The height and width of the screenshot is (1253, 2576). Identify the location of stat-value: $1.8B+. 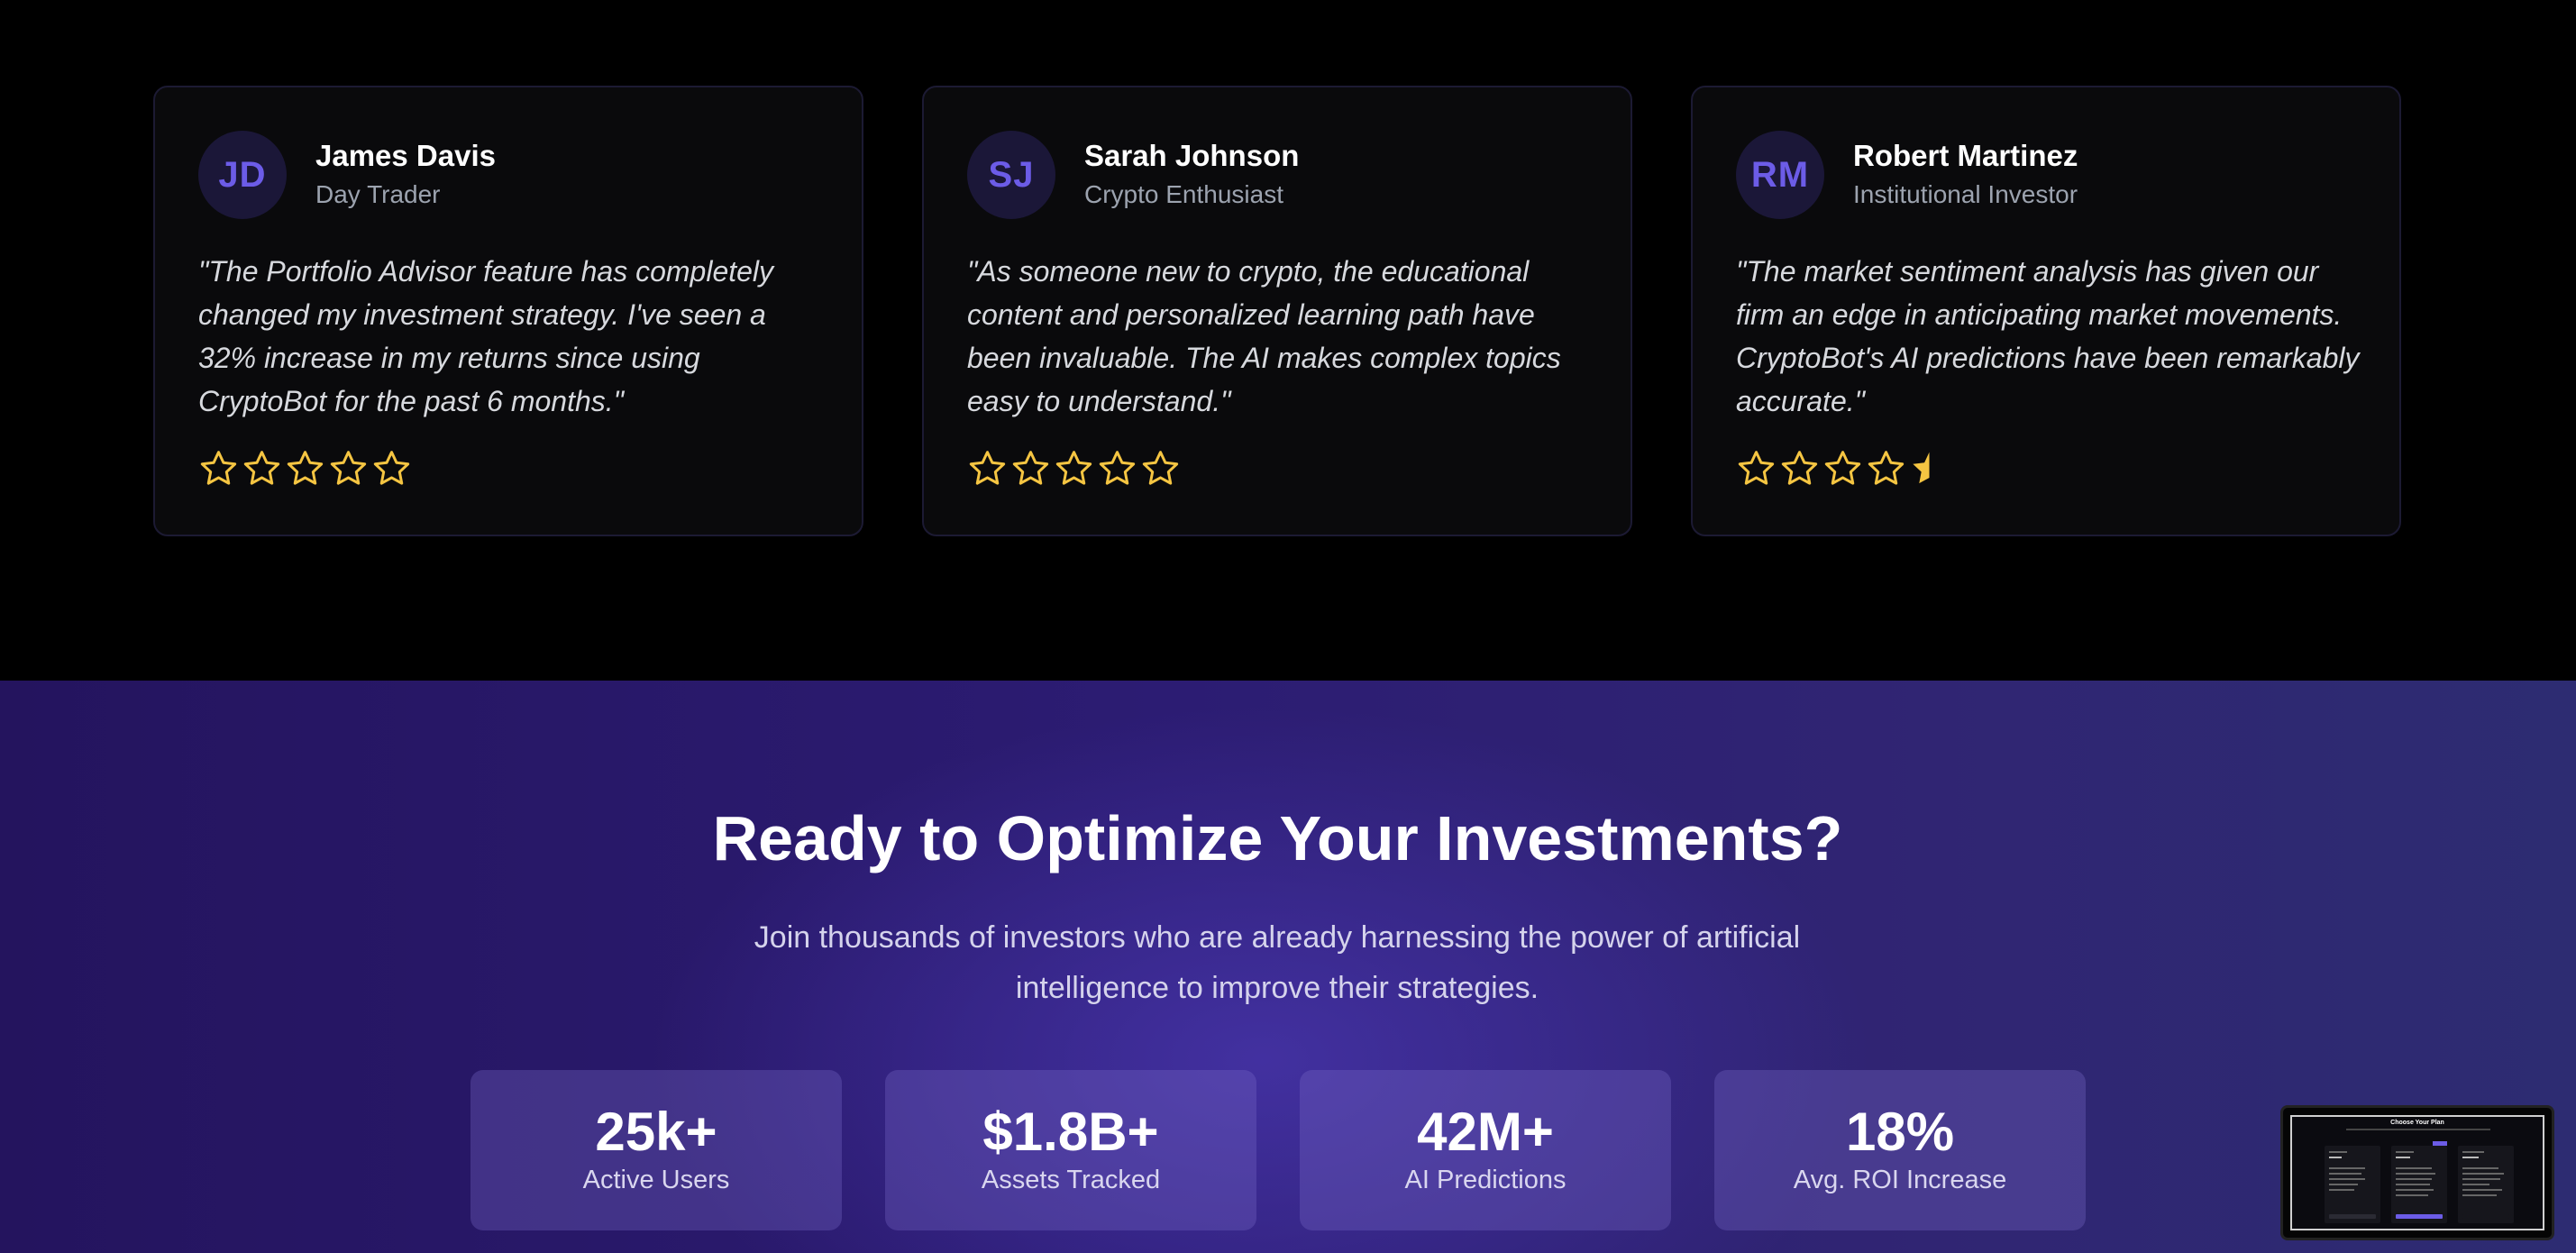
(1070, 1132).